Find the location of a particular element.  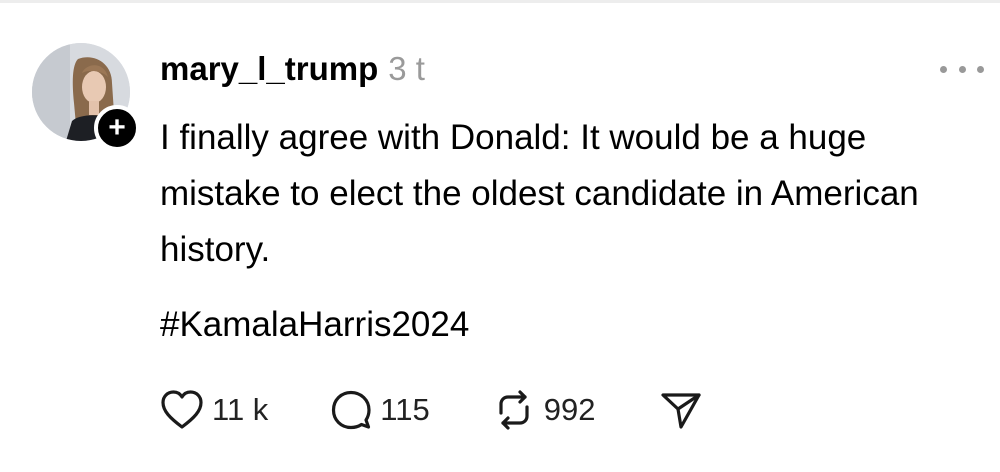

send-icon is located at coordinates (681, 410).